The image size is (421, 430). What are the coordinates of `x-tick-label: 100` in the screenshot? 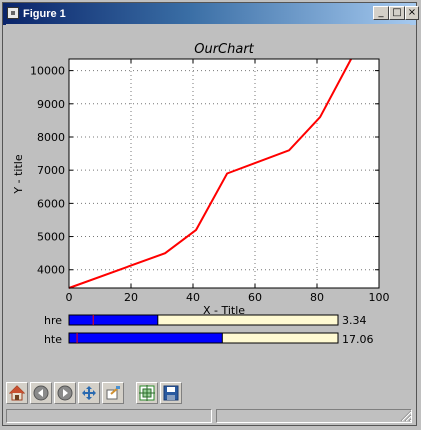 It's located at (379, 297).